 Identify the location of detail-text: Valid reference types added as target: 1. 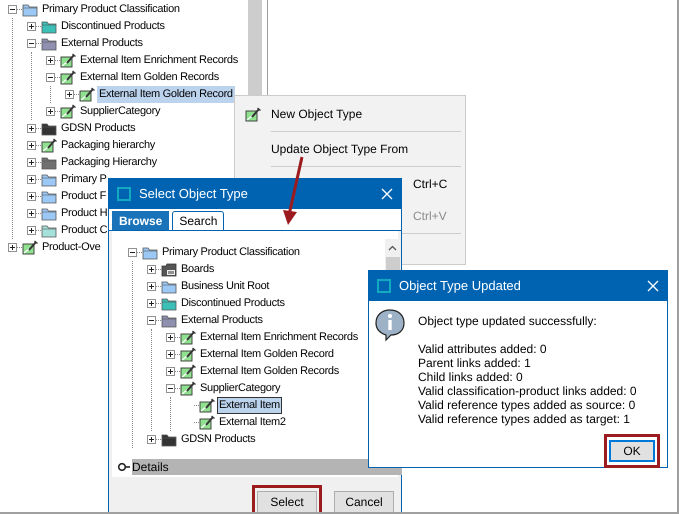
(524, 419).